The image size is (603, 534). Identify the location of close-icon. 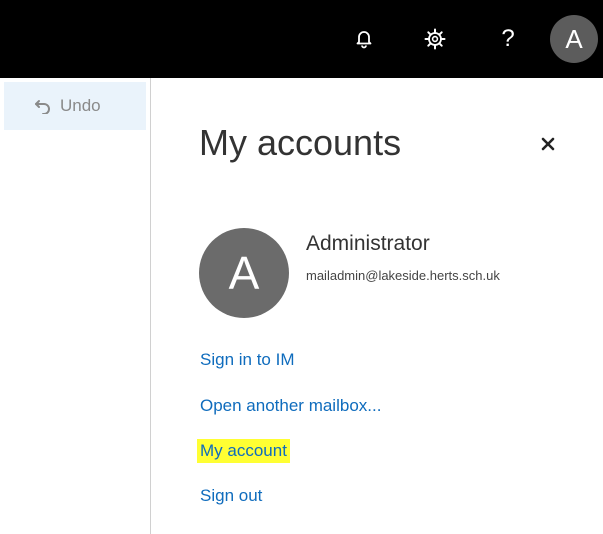
(548, 144).